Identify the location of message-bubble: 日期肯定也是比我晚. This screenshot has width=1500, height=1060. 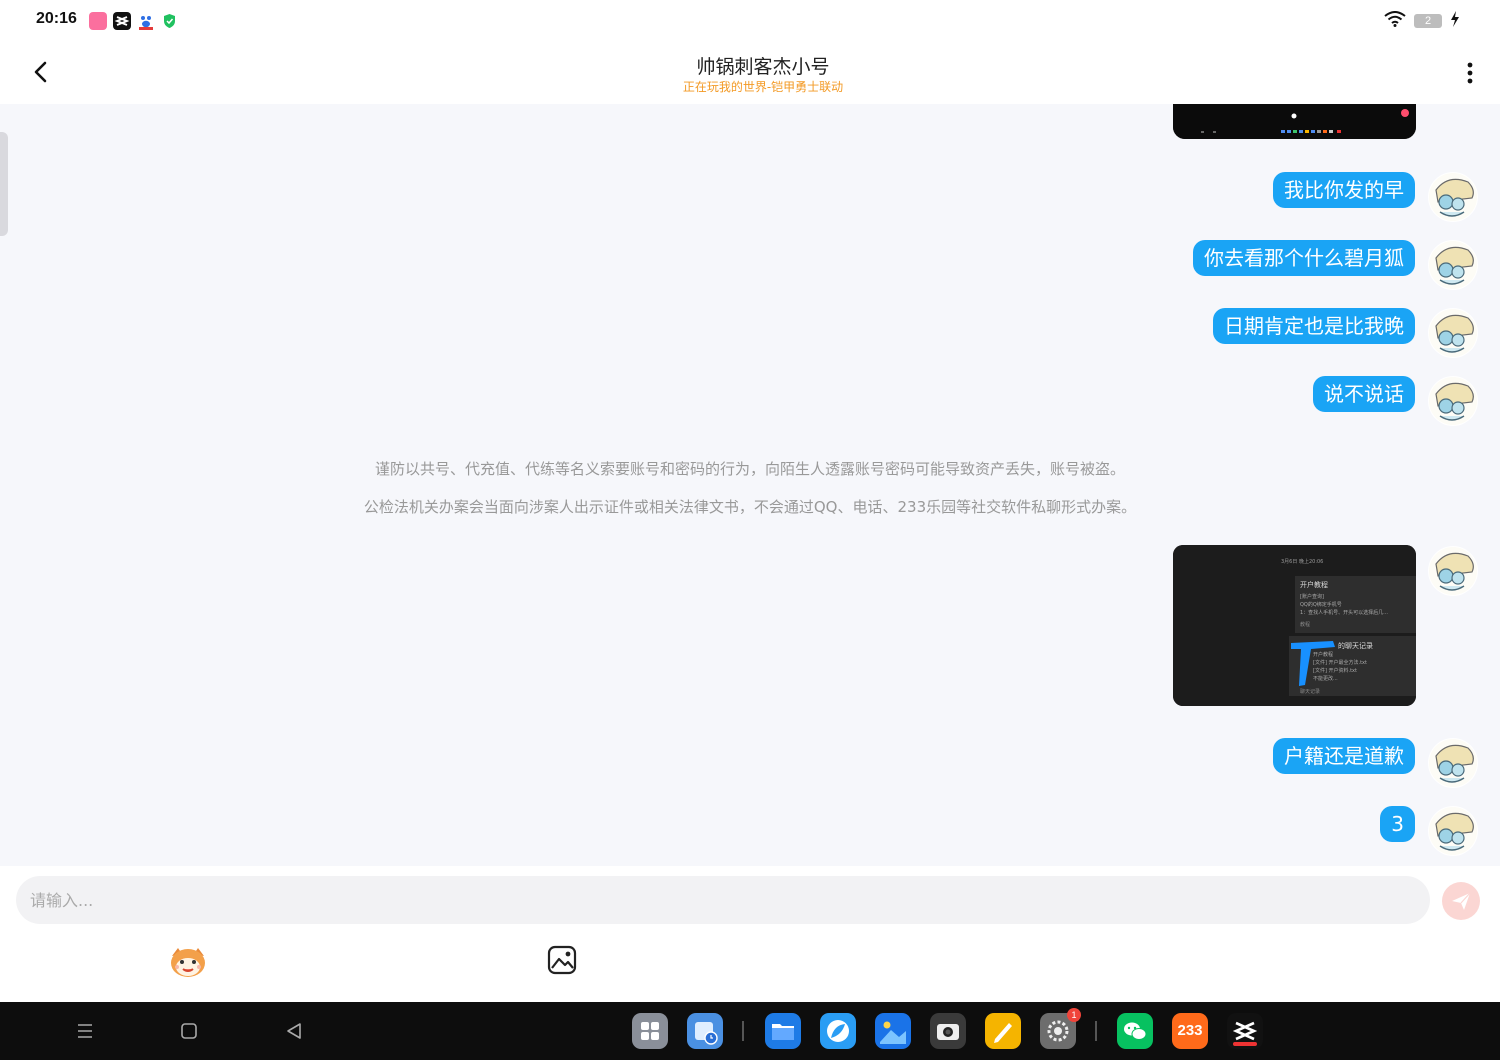
(1314, 326).